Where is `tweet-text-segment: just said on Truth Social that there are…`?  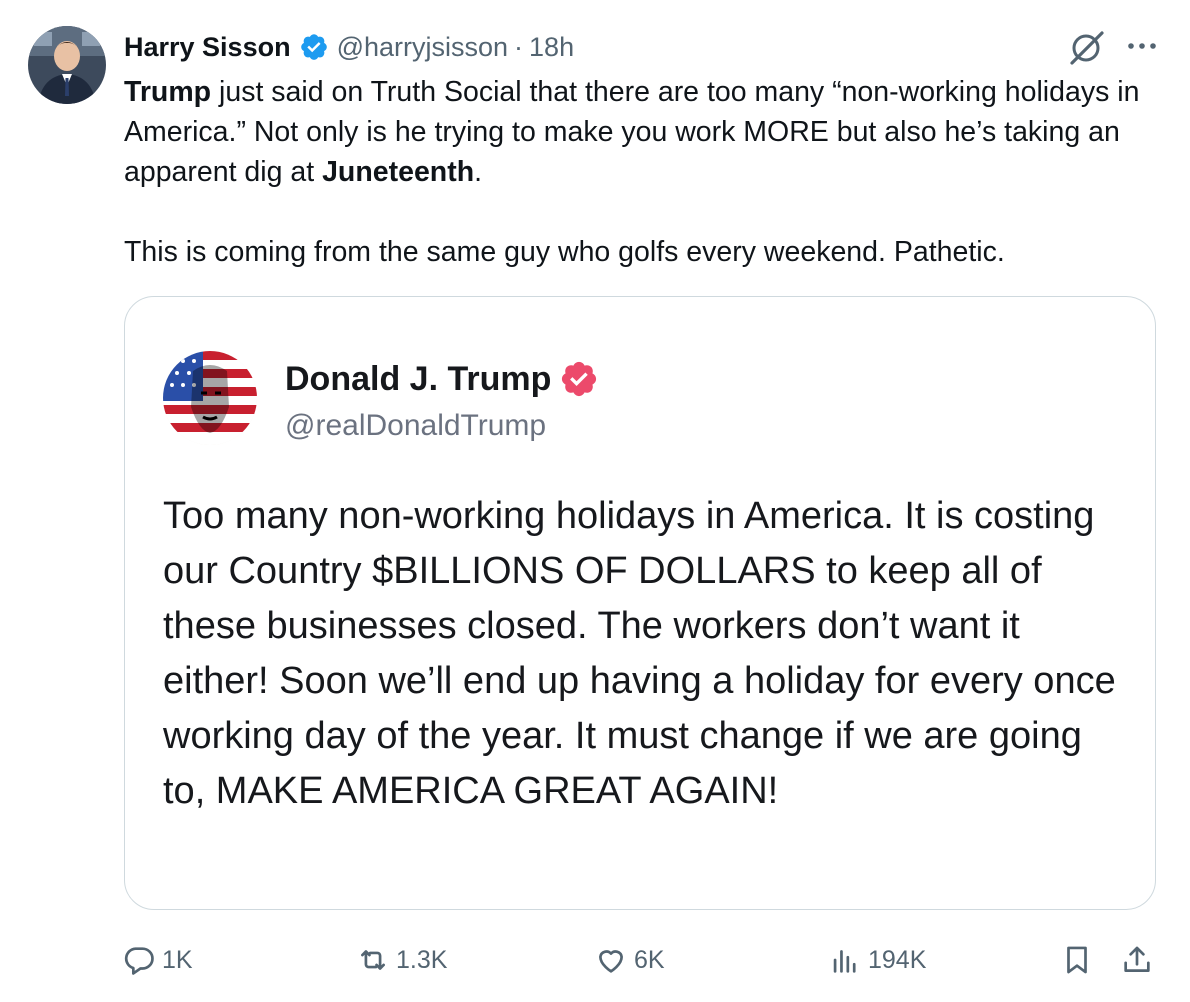 tweet-text-segment: just said on Truth Social that there are… is located at coordinates (632, 132).